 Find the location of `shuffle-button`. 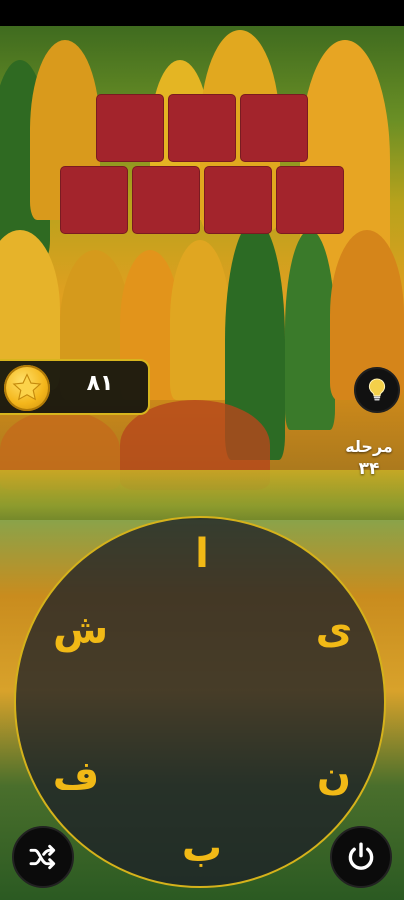

shuffle-button is located at coordinates (43, 857).